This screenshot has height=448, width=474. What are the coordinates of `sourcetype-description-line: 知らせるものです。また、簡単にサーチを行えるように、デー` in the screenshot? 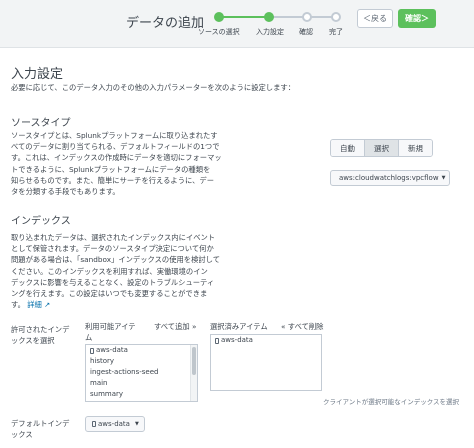 It's located at (112, 180).